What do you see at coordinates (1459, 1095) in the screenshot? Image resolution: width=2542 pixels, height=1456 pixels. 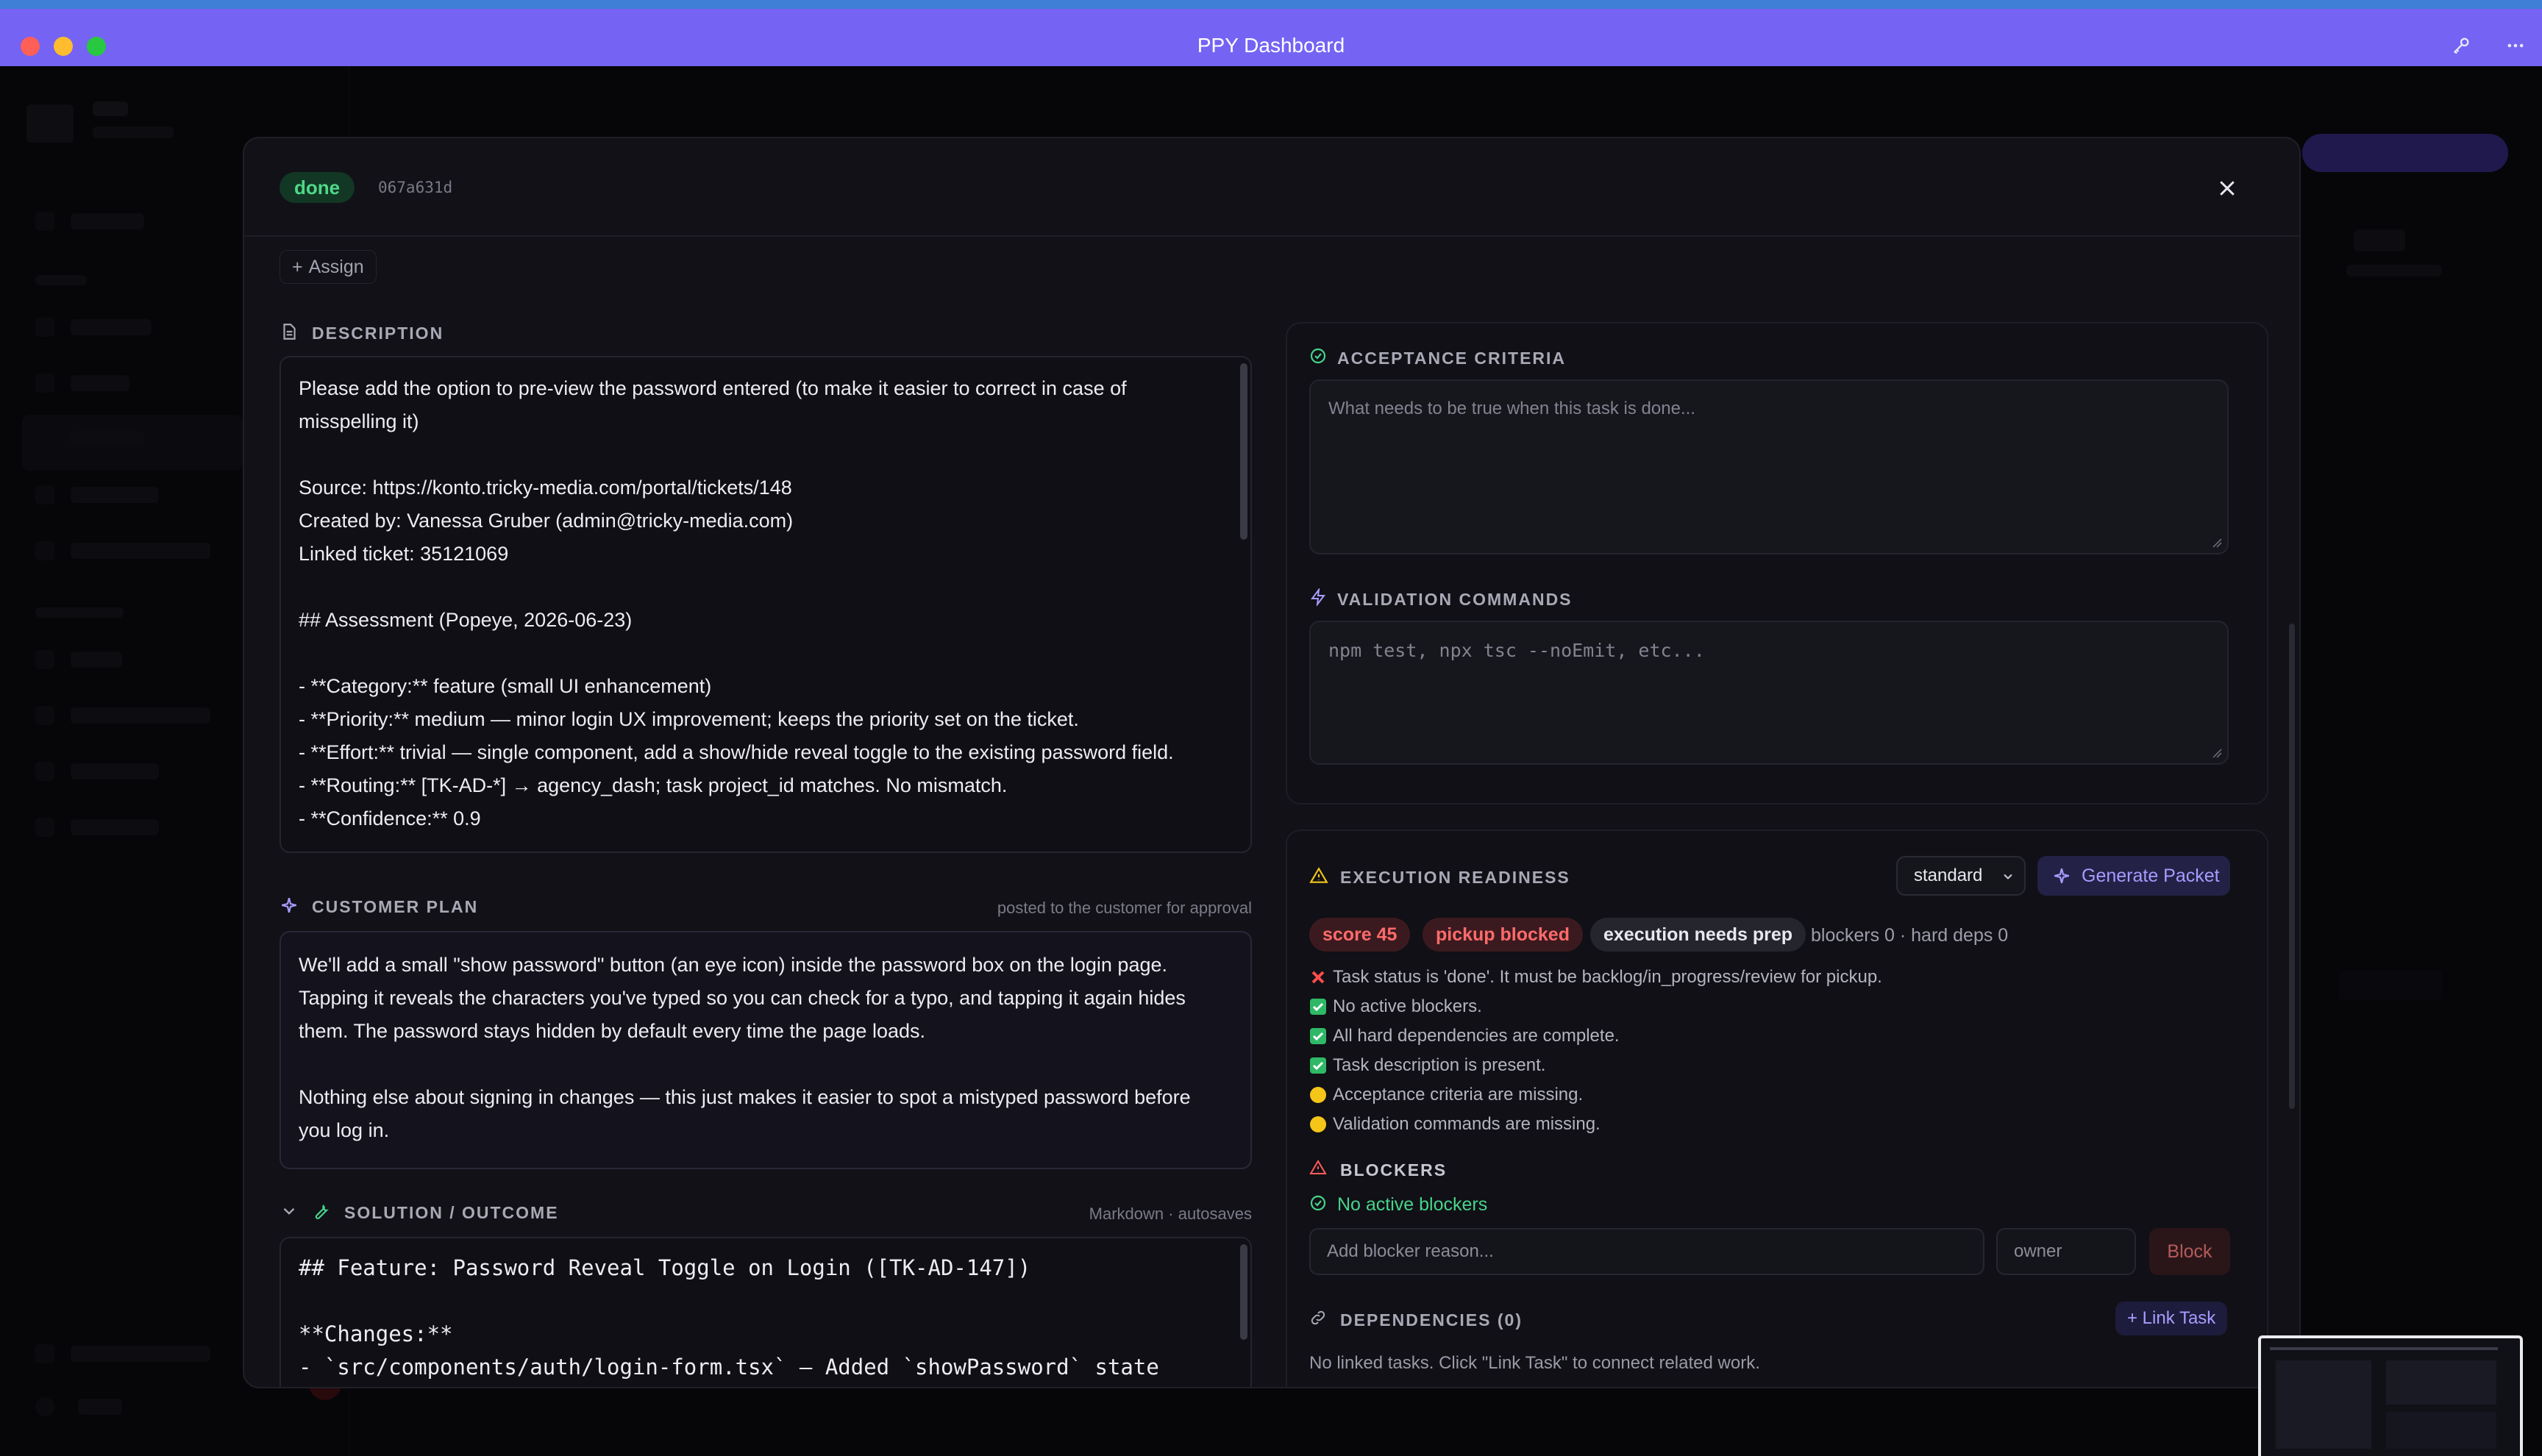 I see `check-text: Acceptance criteria are missing.` at bounding box center [1459, 1095].